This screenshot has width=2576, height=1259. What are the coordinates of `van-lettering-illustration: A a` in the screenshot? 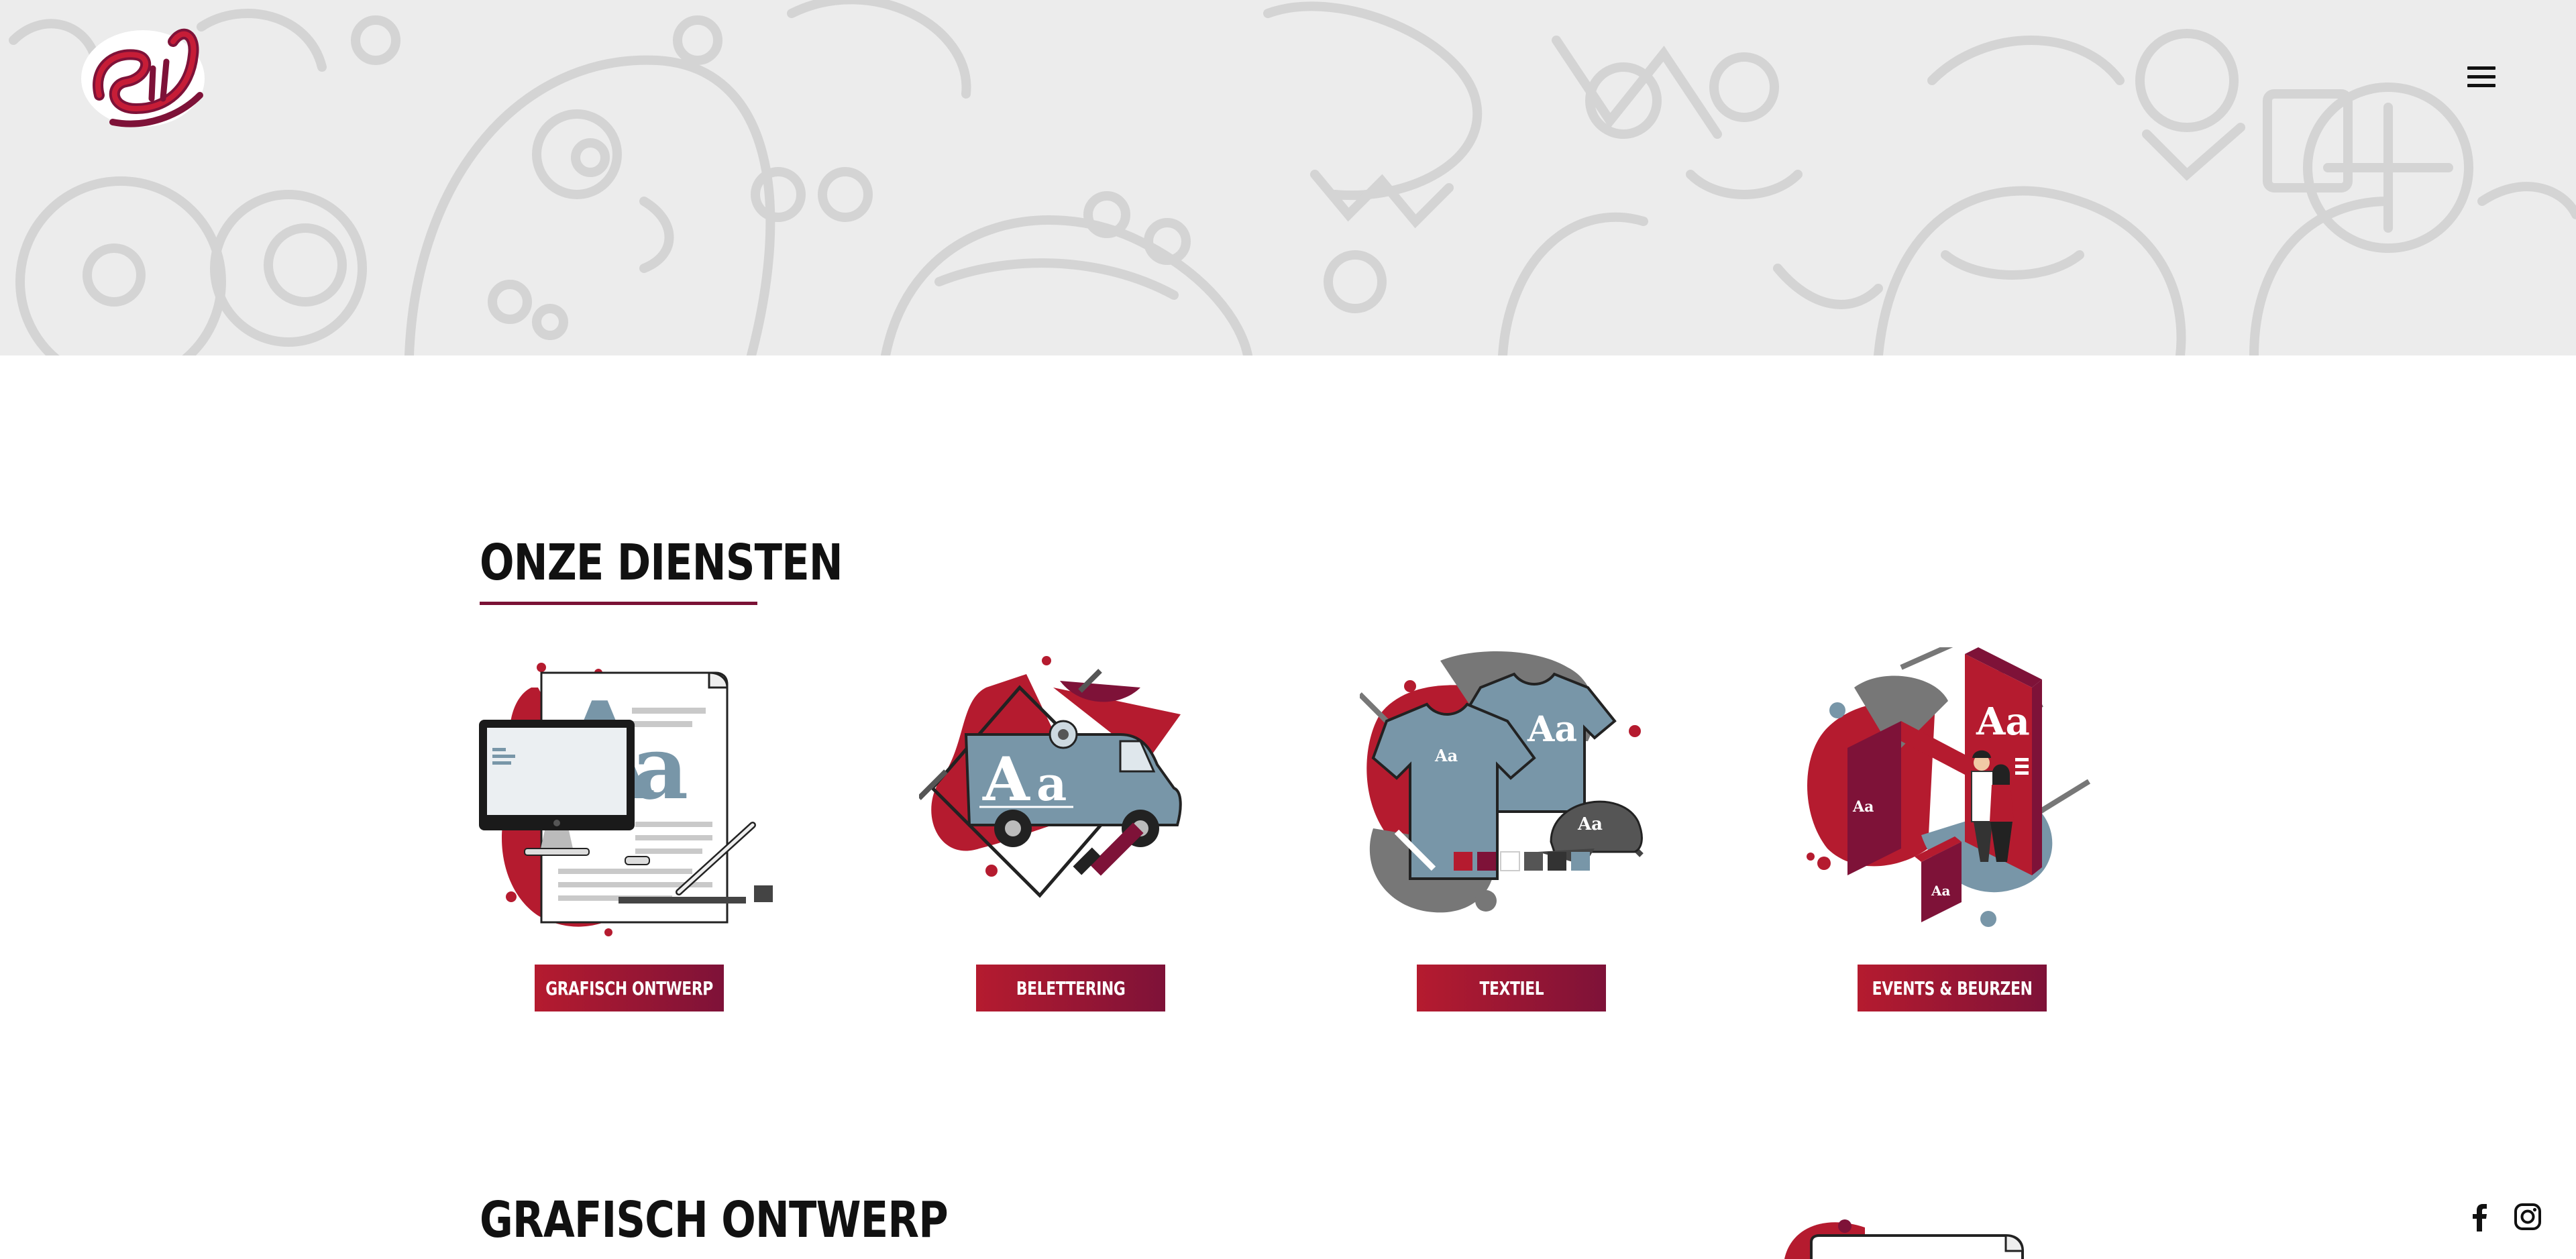 It's located at (1050, 777).